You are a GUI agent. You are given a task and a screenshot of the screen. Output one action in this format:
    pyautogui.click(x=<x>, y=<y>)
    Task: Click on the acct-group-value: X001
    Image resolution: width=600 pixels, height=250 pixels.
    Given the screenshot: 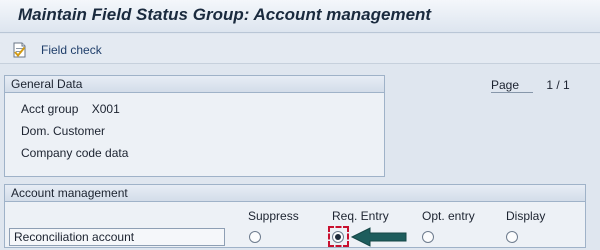 What is the action you would take?
    pyautogui.click(x=105, y=109)
    